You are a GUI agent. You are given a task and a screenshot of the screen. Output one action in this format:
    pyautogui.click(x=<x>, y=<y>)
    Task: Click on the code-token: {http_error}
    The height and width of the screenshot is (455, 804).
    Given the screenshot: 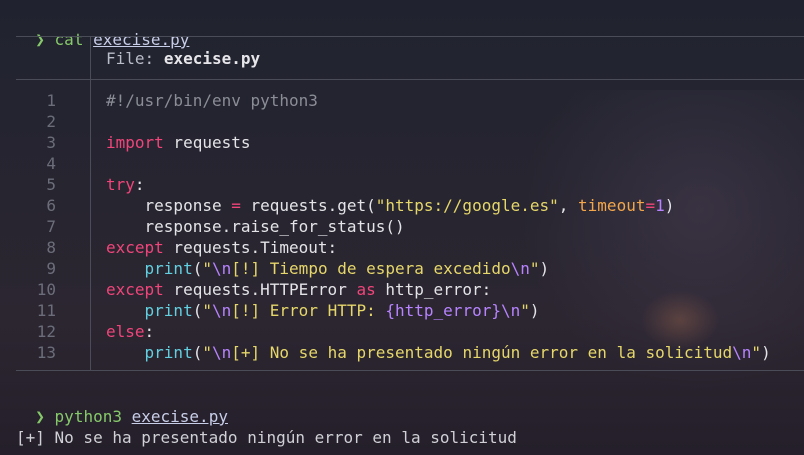 What is the action you would take?
    pyautogui.click(x=443, y=310)
    